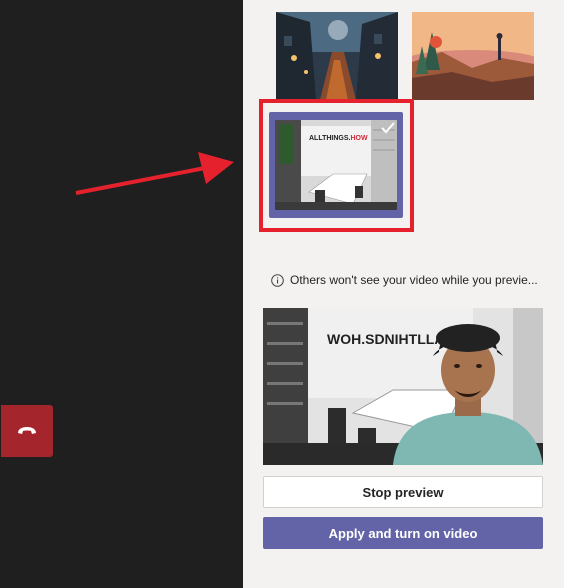 The image size is (564, 588). What do you see at coordinates (337, 56) in the screenshot?
I see `background-thumbnail-fantasy-street` at bounding box center [337, 56].